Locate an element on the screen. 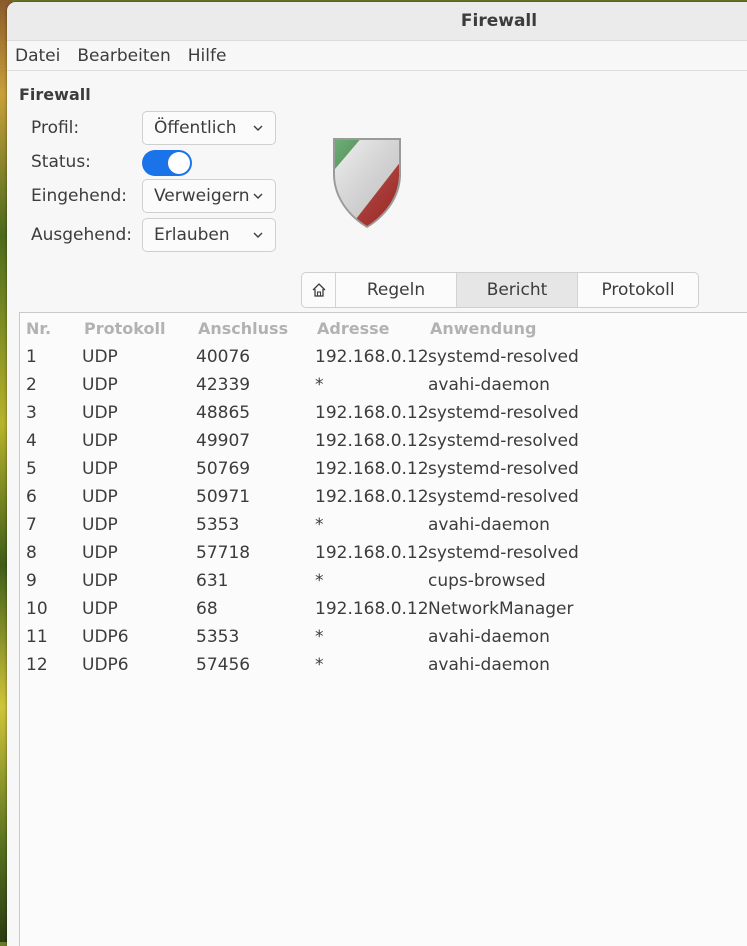 This screenshot has height=946, width=747. table-row: 3 UDP 48865 192.168.0.12 systemd-resolved is located at coordinates (383, 413).